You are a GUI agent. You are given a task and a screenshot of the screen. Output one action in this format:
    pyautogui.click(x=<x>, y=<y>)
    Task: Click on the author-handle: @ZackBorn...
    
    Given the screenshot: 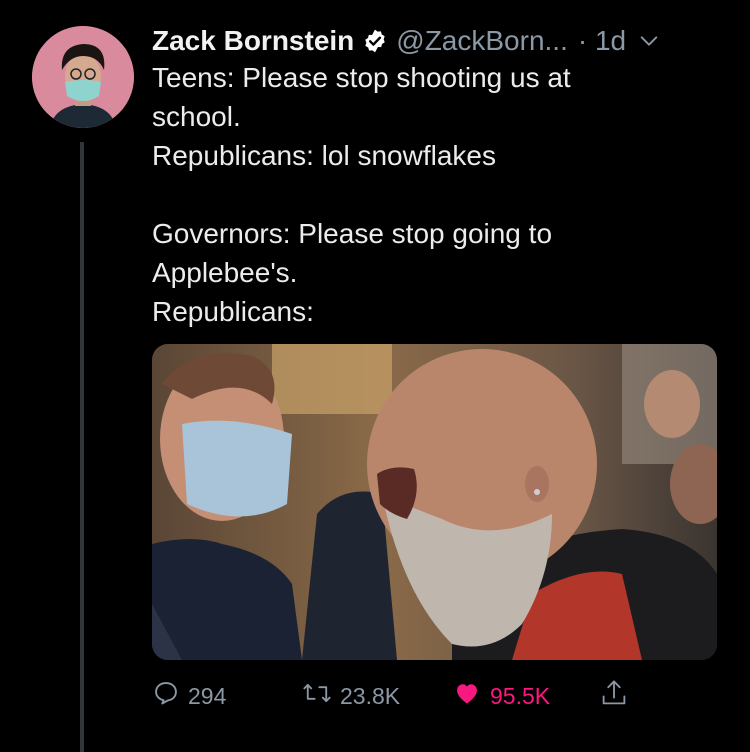 What is the action you would take?
    pyautogui.click(x=482, y=41)
    